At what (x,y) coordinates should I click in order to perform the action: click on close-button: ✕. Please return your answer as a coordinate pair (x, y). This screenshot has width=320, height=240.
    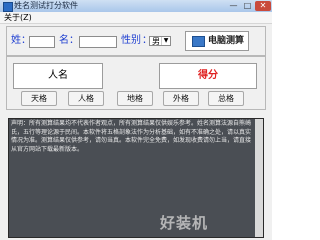
    Looking at the image, I should click on (263, 6).